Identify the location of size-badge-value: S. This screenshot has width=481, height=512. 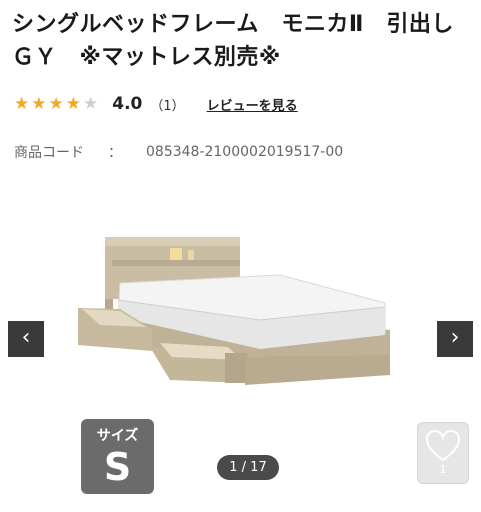
(117, 467).